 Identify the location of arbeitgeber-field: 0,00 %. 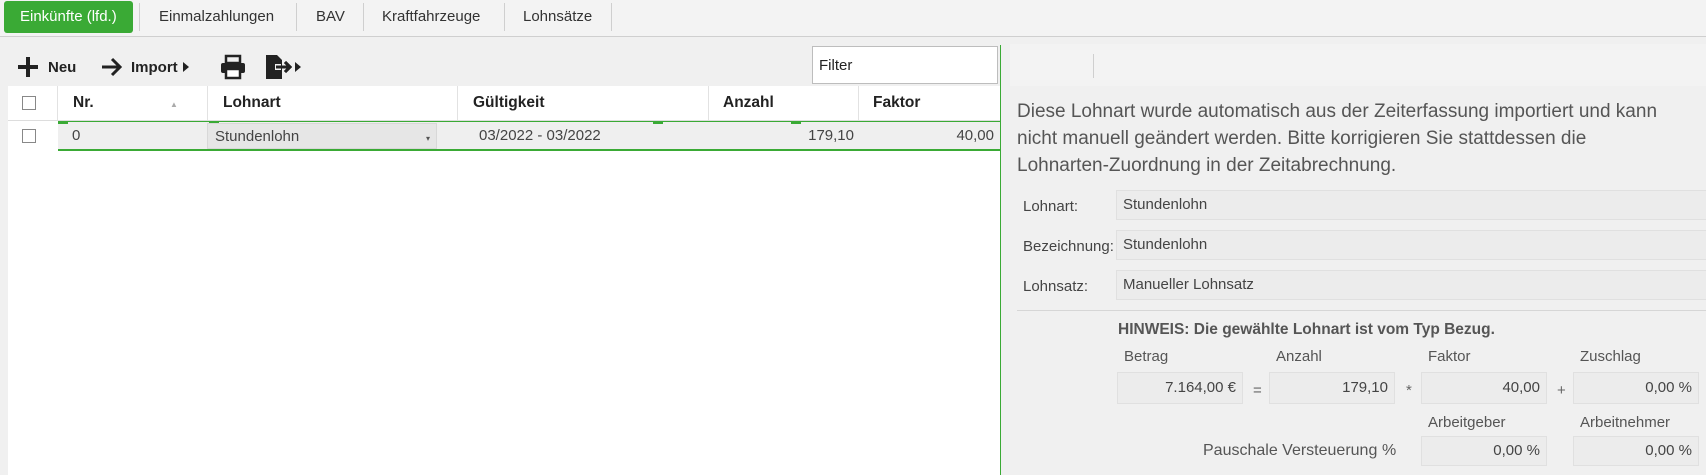
(1484, 451).